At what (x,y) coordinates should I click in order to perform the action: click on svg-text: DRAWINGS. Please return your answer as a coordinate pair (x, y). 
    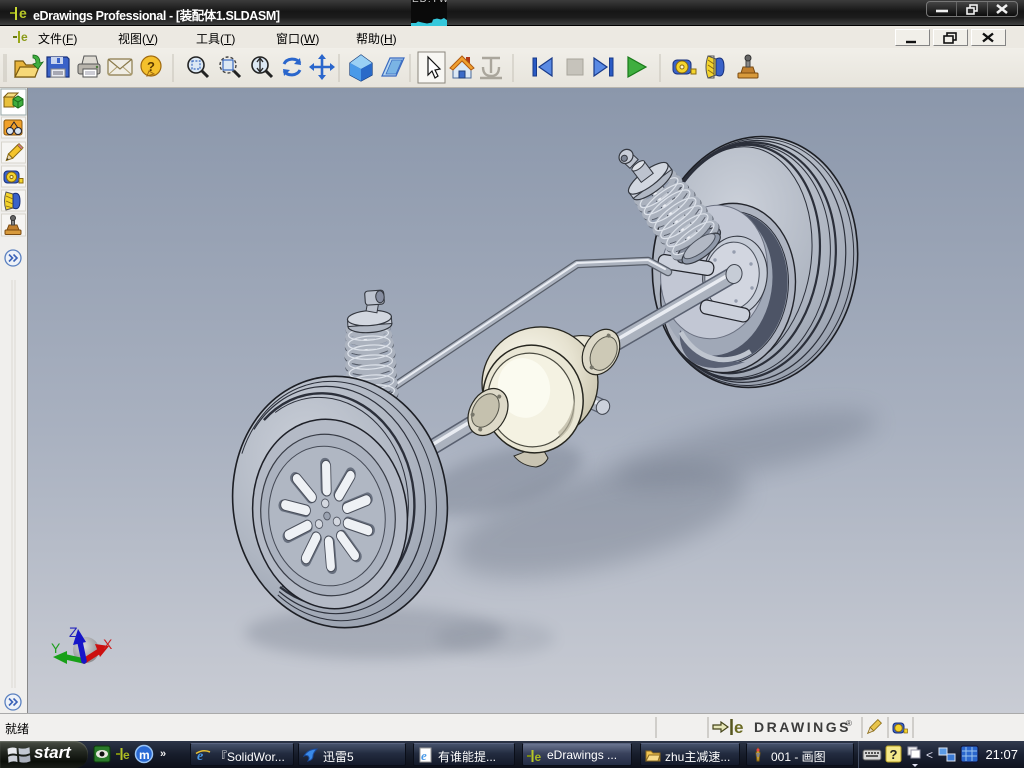
    Looking at the image, I should click on (802, 727).